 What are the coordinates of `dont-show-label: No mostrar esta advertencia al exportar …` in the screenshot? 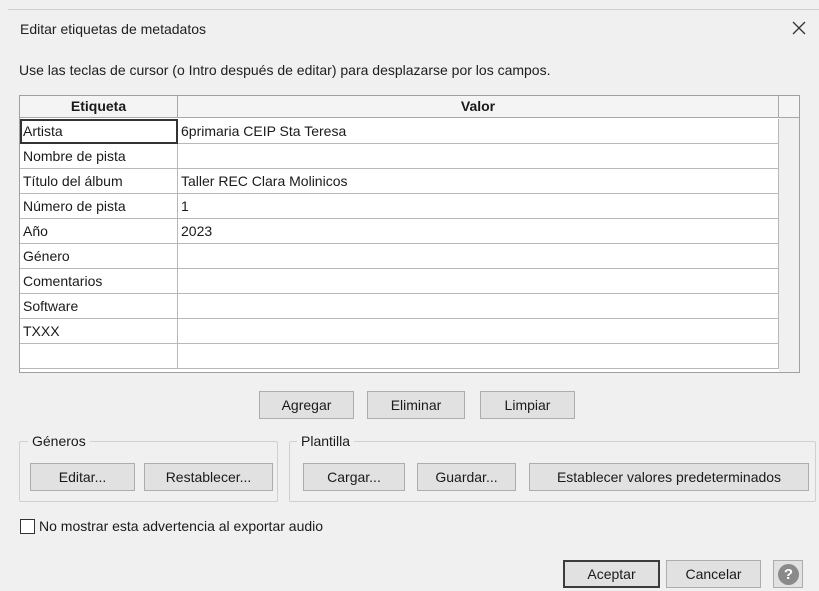 It's located at (181, 526).